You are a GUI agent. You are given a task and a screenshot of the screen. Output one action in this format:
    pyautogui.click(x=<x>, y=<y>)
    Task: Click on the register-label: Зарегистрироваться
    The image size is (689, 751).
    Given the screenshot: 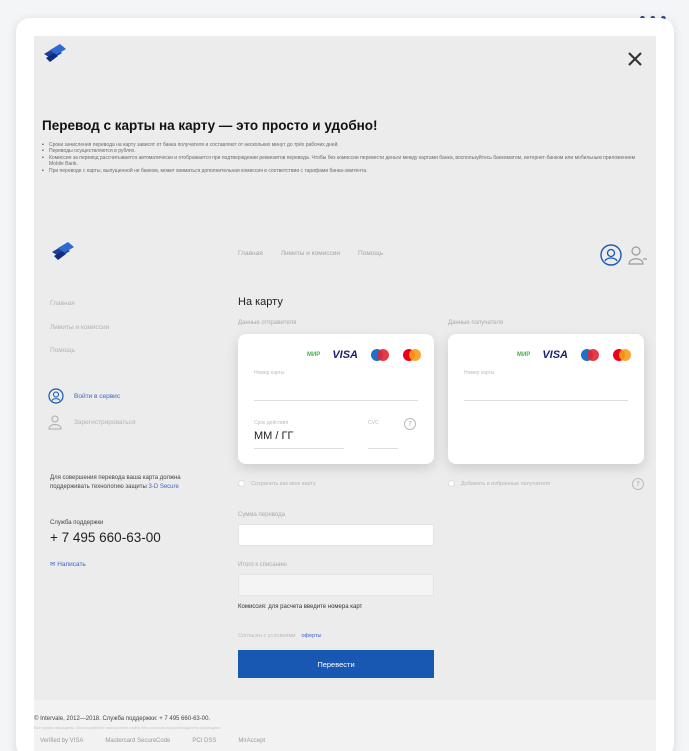 What is the action you would take?
    pyautogui.click(x=105, y=422)
    